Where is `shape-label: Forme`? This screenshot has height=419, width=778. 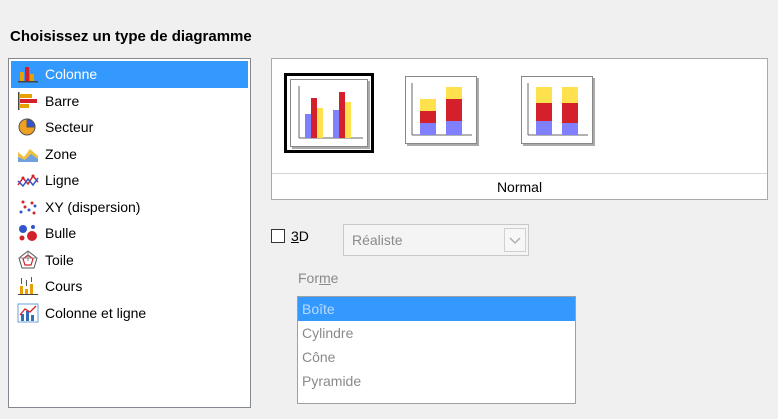 shape-label: Forme is located at coordinates (318, 278).